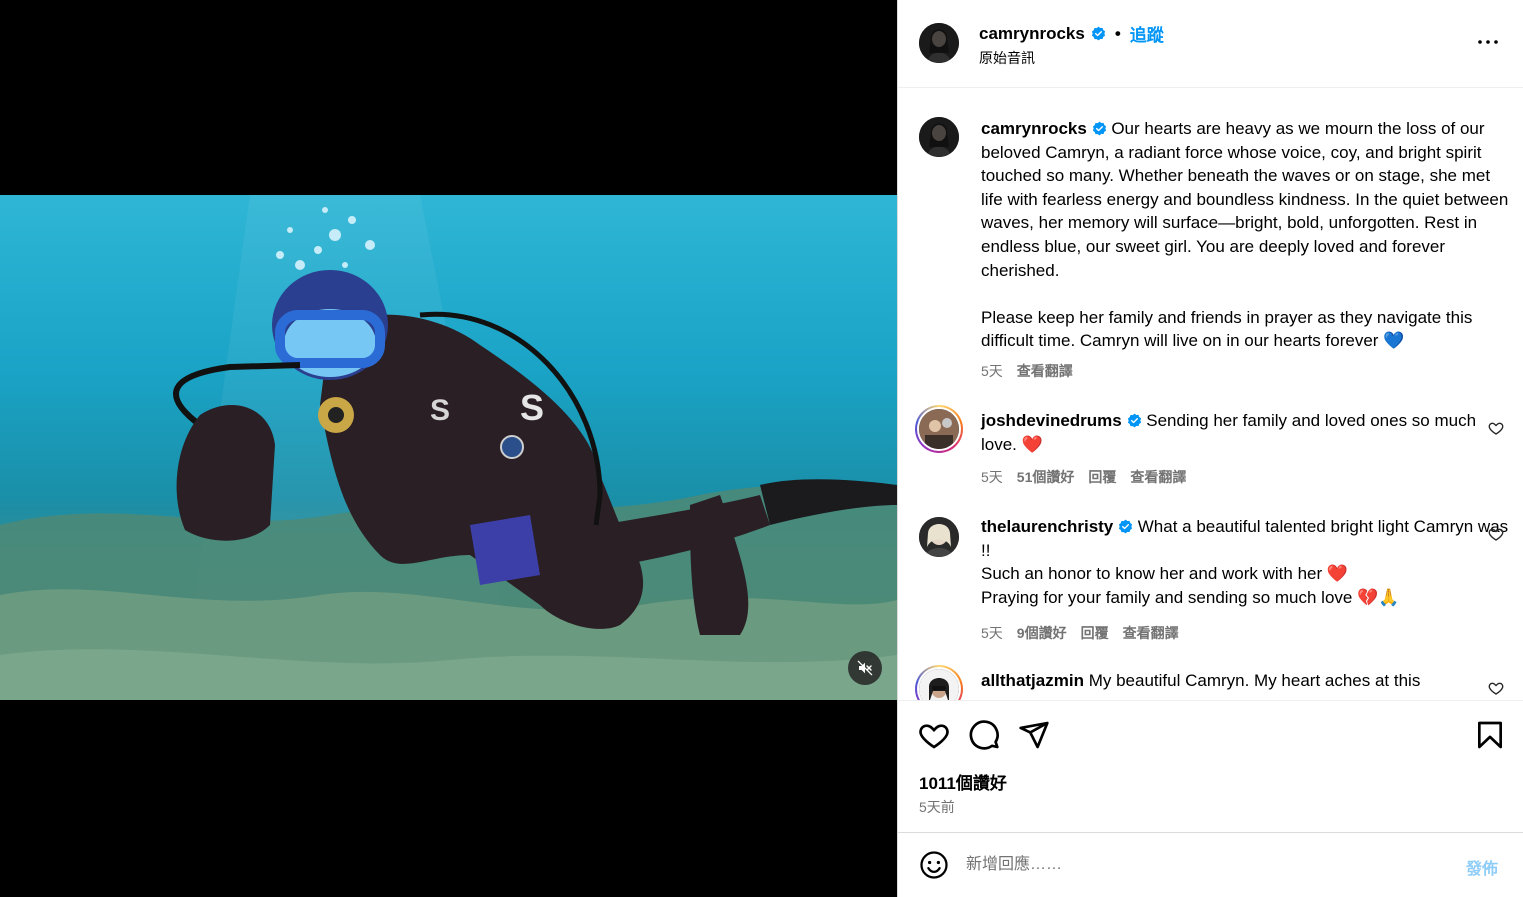  Describe the element at coordinates (1032, 680) in the screenshot. I see `commenter-username: allthatjazmin` at that location.